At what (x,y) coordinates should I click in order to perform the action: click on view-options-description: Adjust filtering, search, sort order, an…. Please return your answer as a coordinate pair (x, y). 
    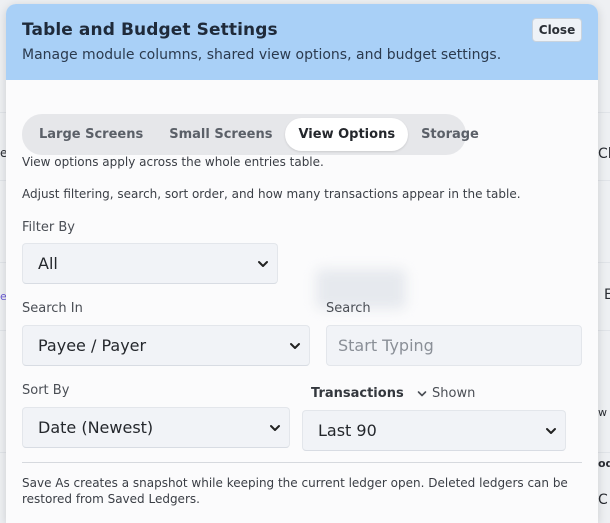
    Looking at the image, I should click on (271, 194).